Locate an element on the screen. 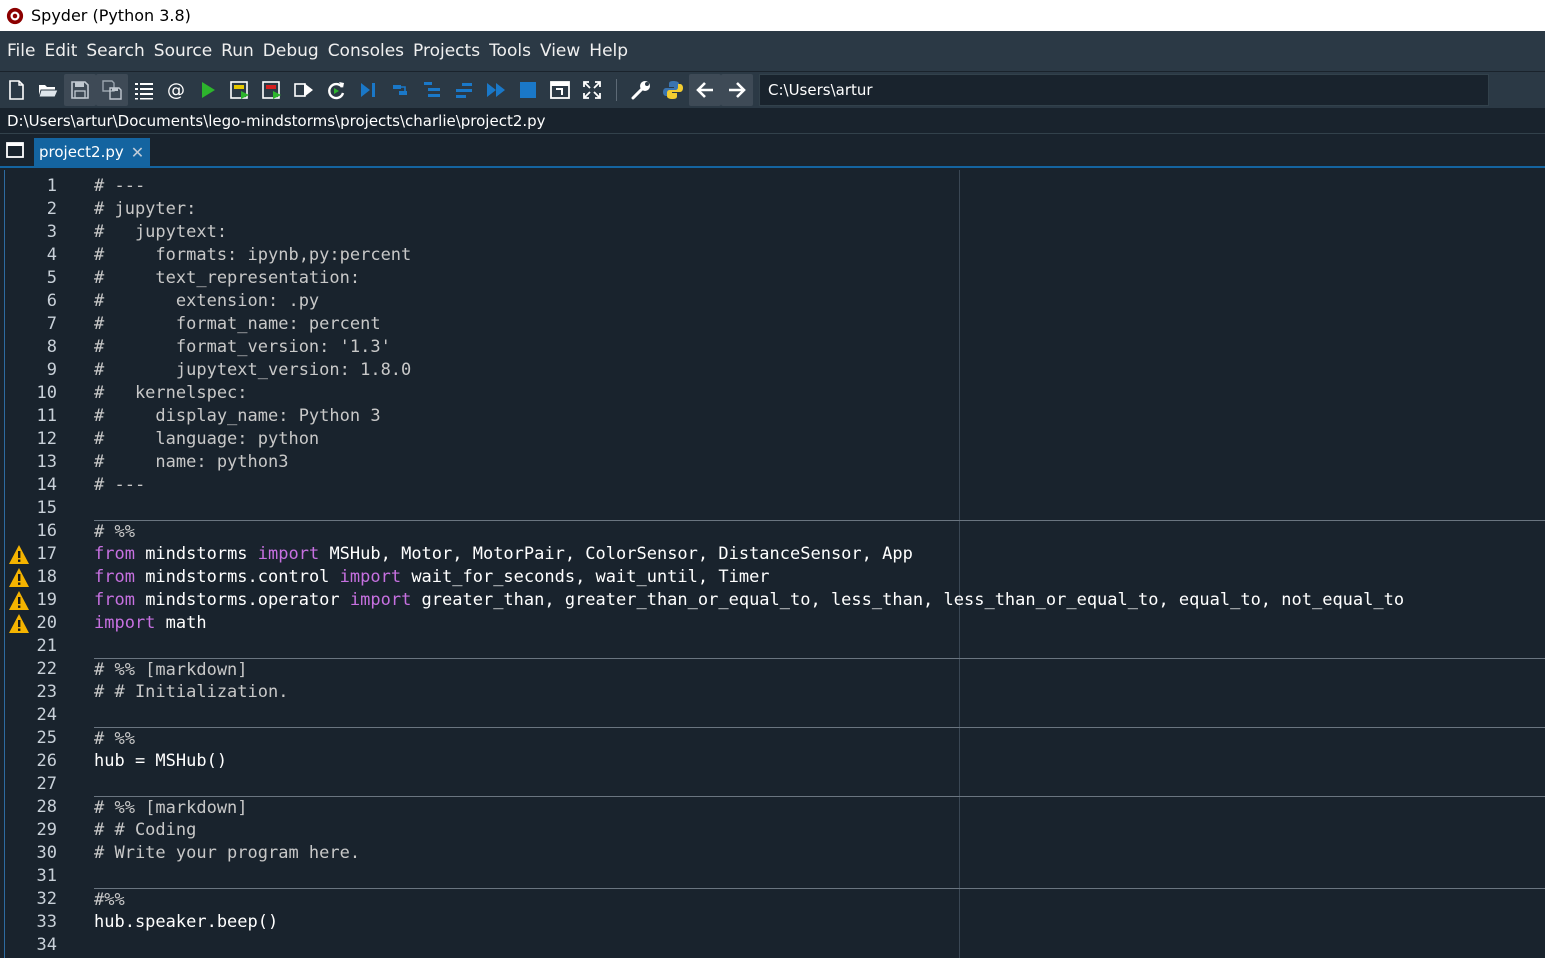 Image resolution: width=1545 pixels, height=958 pixels. run-button is located at coordinates (208, 90).